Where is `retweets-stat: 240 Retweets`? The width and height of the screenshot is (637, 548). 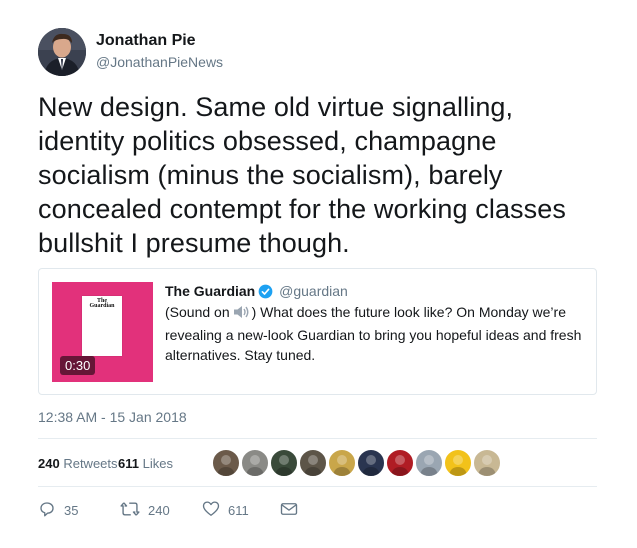
retweets-stat: 240 Retweets is located at coordinates (78, 464).